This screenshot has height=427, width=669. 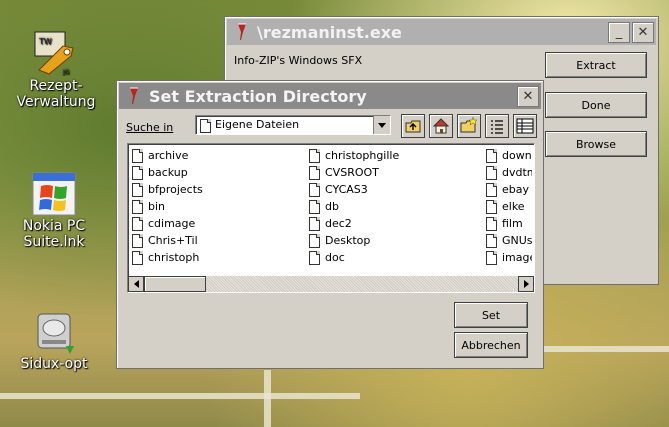 What do you see at coordinates (54, 332) in the screenshot?
I see `hard-drive-icon` at bounding box center [54, 332].